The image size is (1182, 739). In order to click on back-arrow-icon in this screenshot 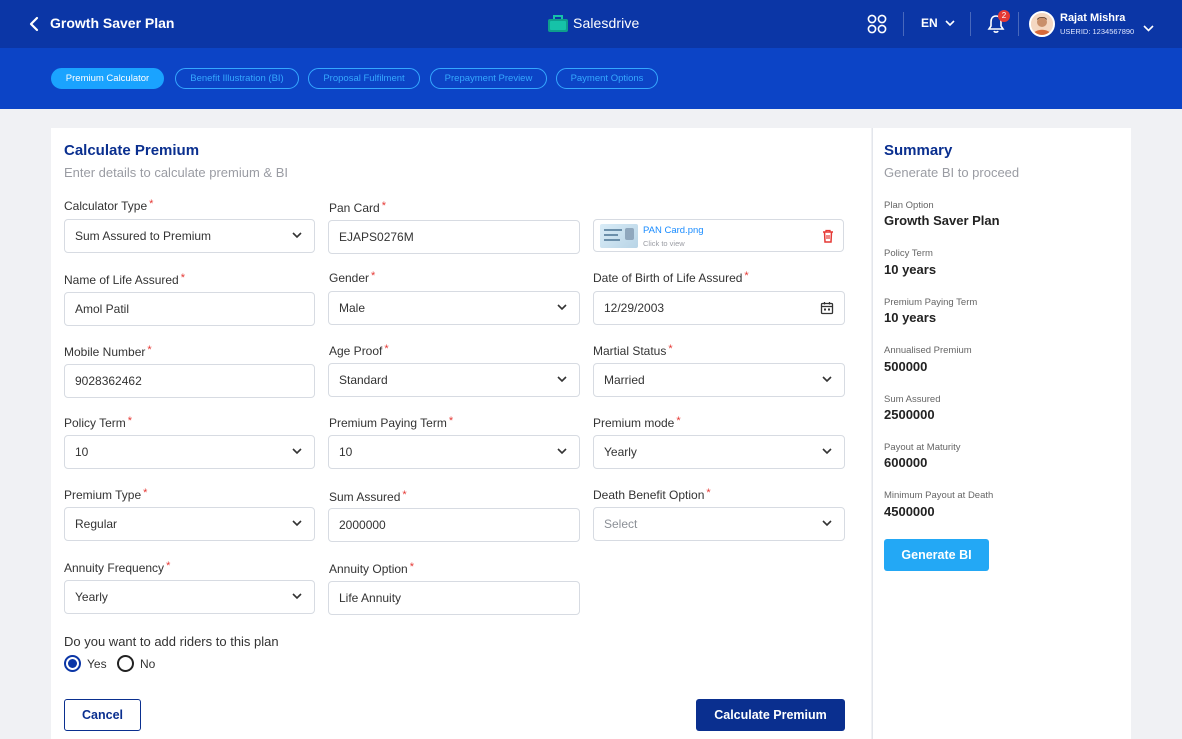, I will do `click(35, 24)`.